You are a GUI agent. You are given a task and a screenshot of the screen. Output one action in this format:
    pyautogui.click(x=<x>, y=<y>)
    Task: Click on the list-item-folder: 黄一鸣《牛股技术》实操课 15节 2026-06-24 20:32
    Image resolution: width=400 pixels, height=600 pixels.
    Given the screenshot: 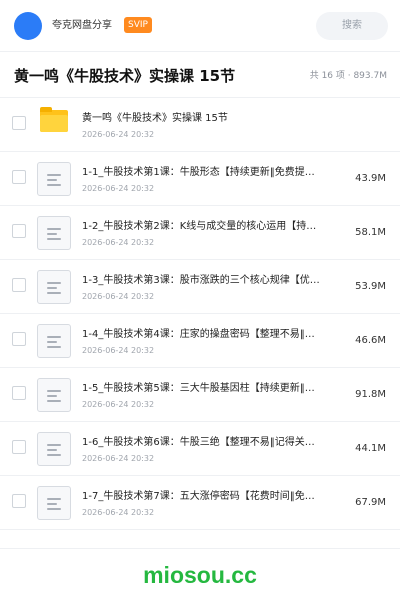 What is the action you would take?
    pyautogui.click(x=200, y=125)
    